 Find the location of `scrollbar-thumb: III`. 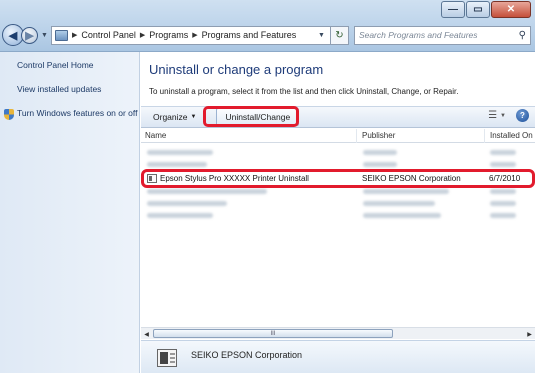

scrollbar-thumb: III is located at coordinates (273, 333).